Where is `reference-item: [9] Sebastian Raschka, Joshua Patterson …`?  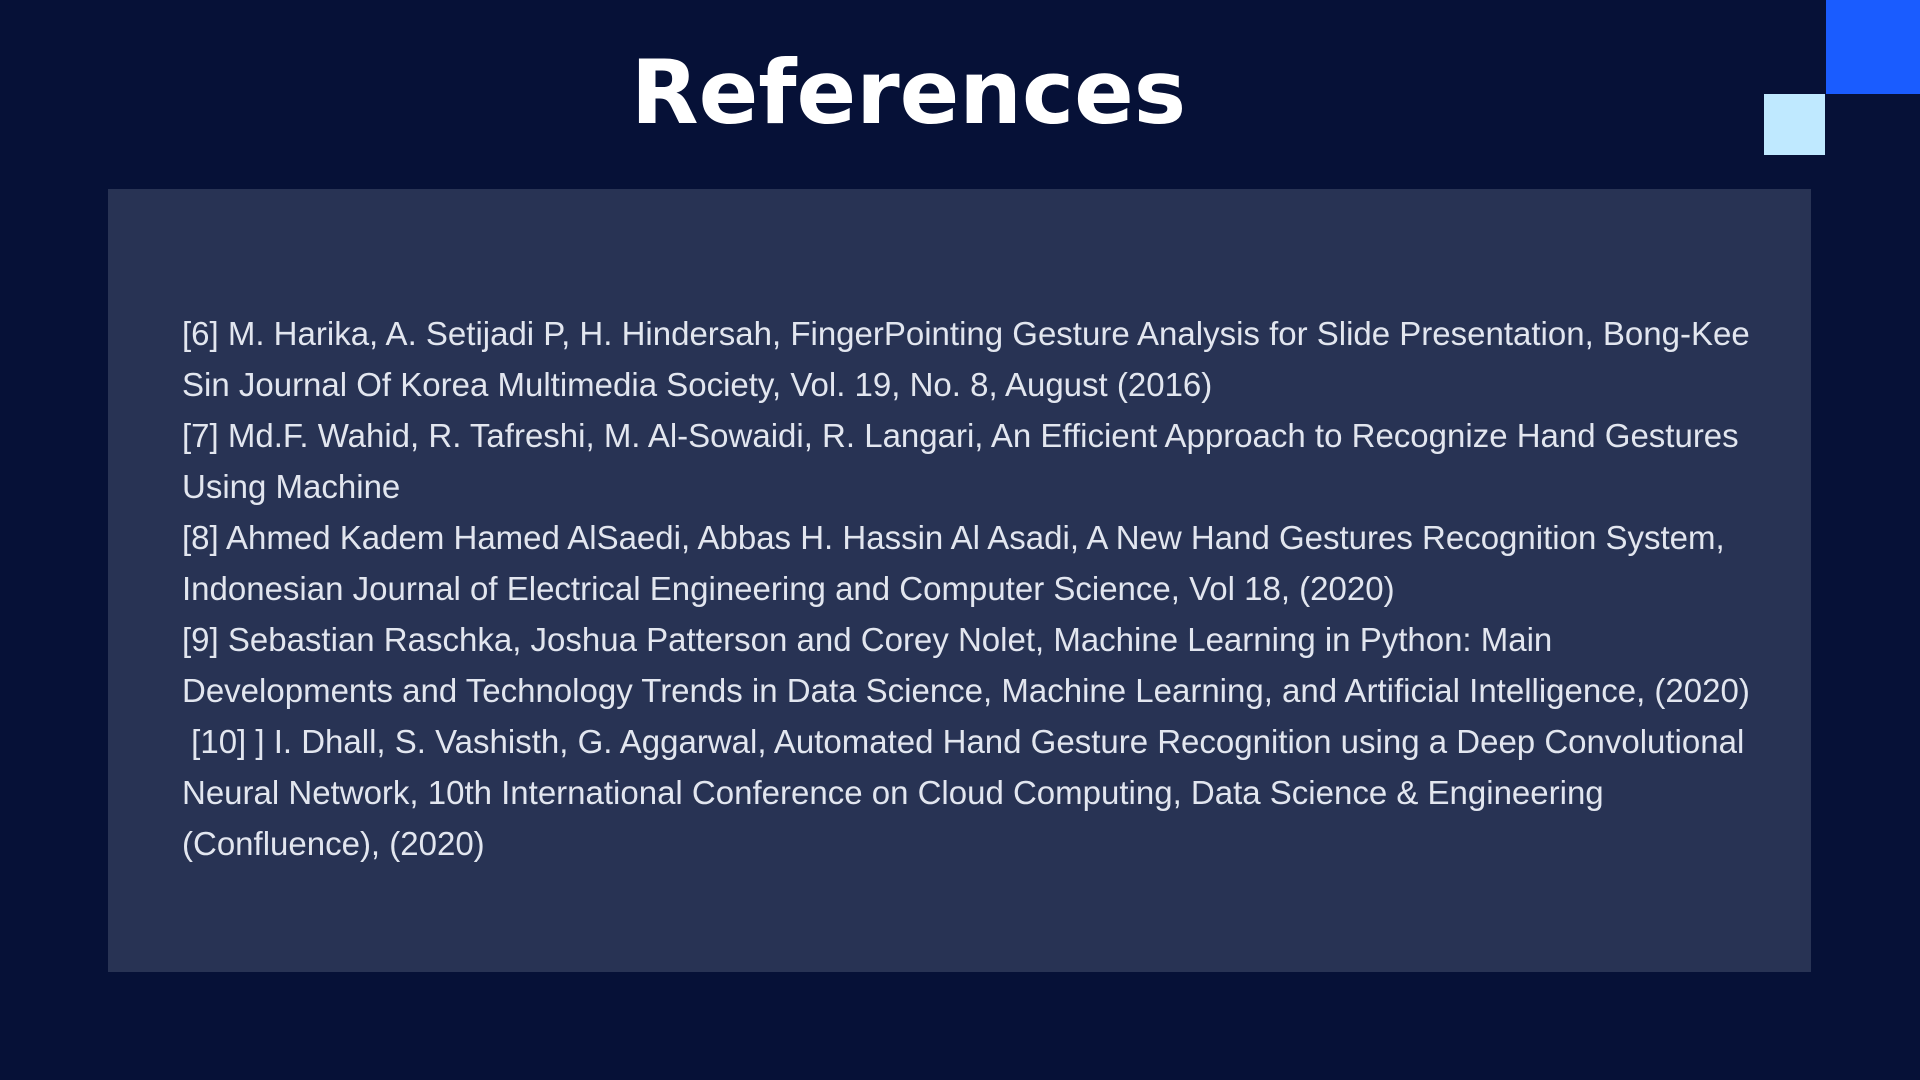
reference-item: [9] Sebastian Raschka, Joshua Patterson … is located at coordinates (966, 665).